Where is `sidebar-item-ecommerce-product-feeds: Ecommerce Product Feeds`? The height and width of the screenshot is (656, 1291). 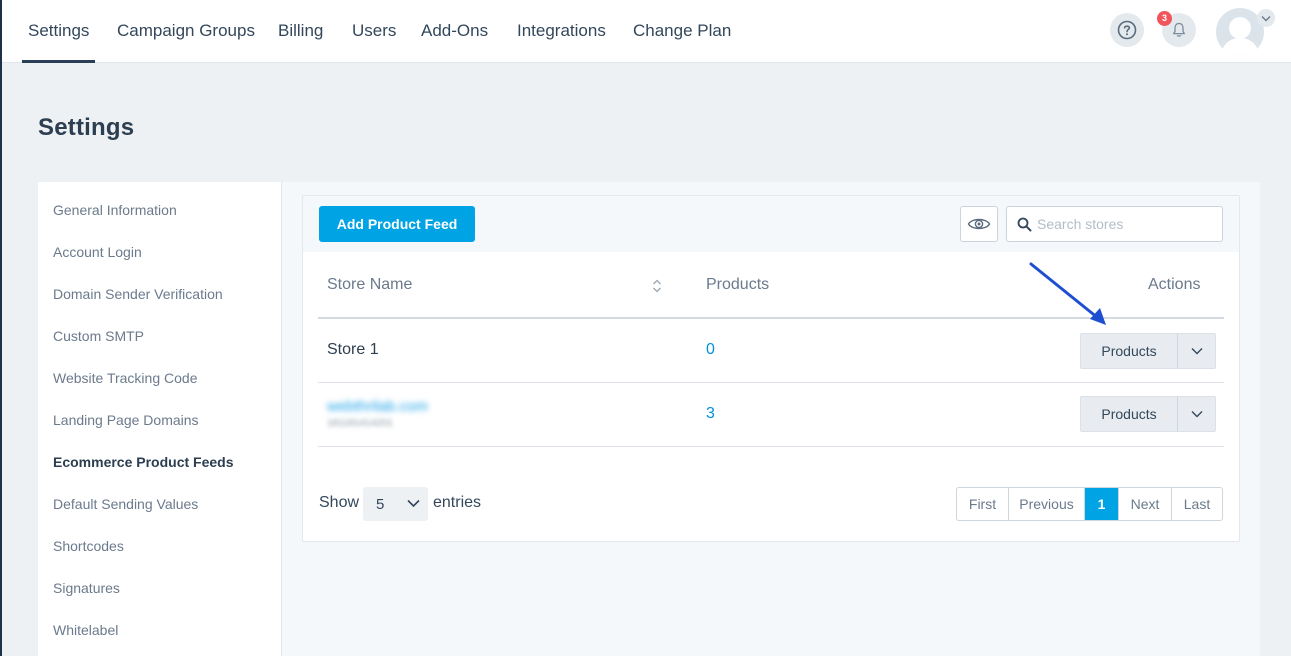 sidebar-item-ecommerce-product-feeds: Ecommerce Product Feeds is located at coordinates (143, 462).